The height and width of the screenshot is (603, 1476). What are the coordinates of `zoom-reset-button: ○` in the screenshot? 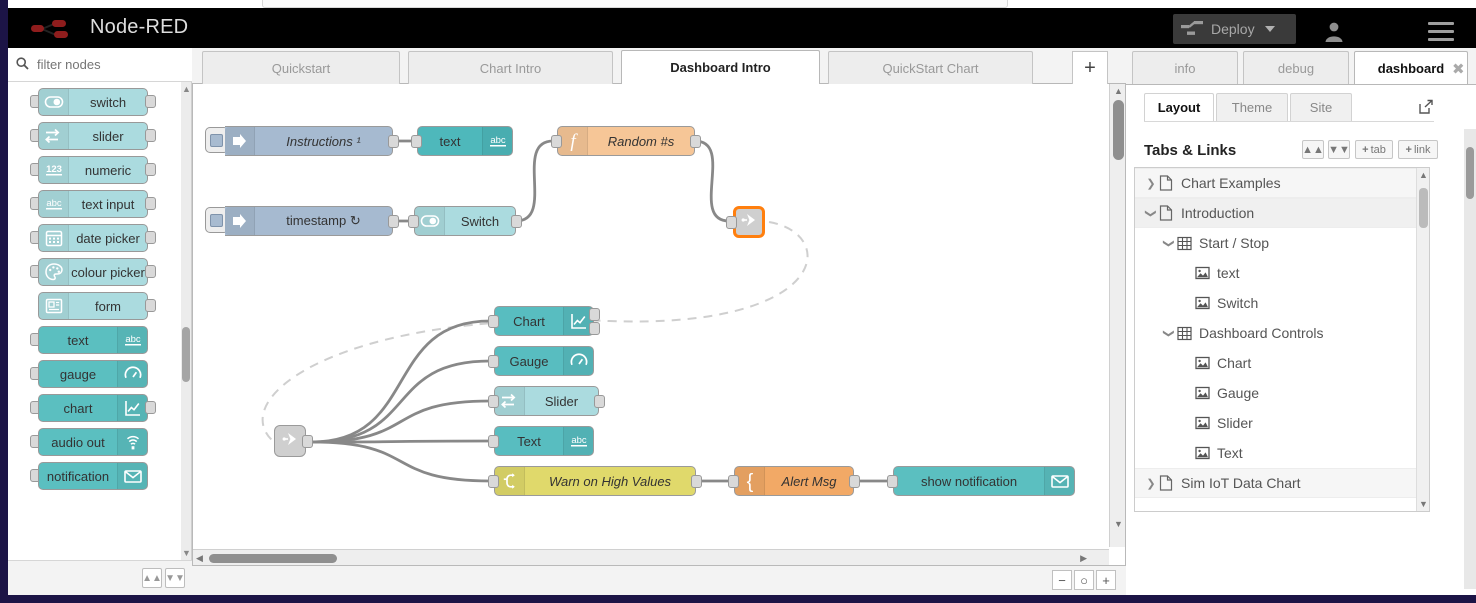 It's located at (1084, 580).